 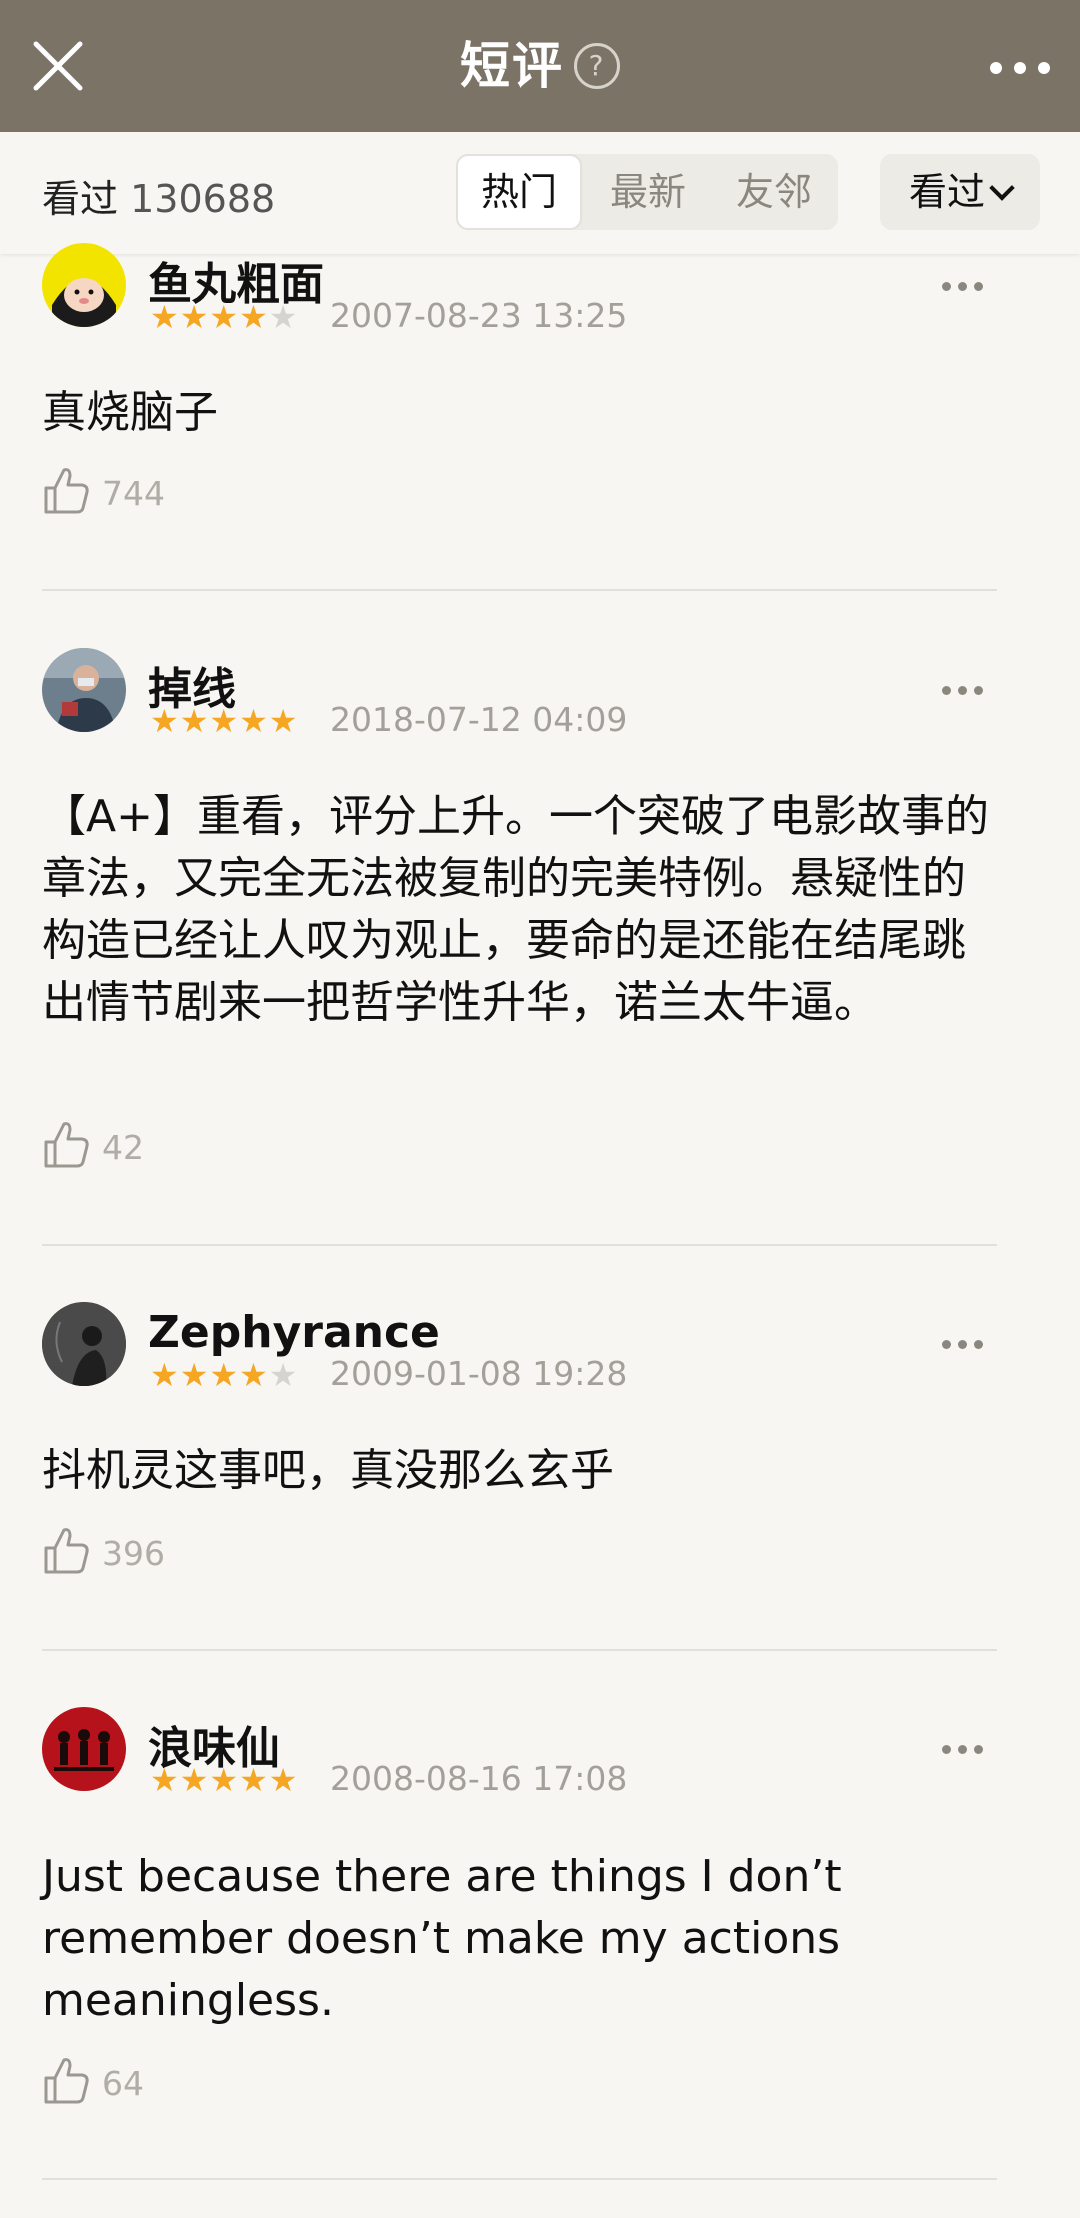 I want to click on tab-friends: 友邻, so click(x=774, y=192).